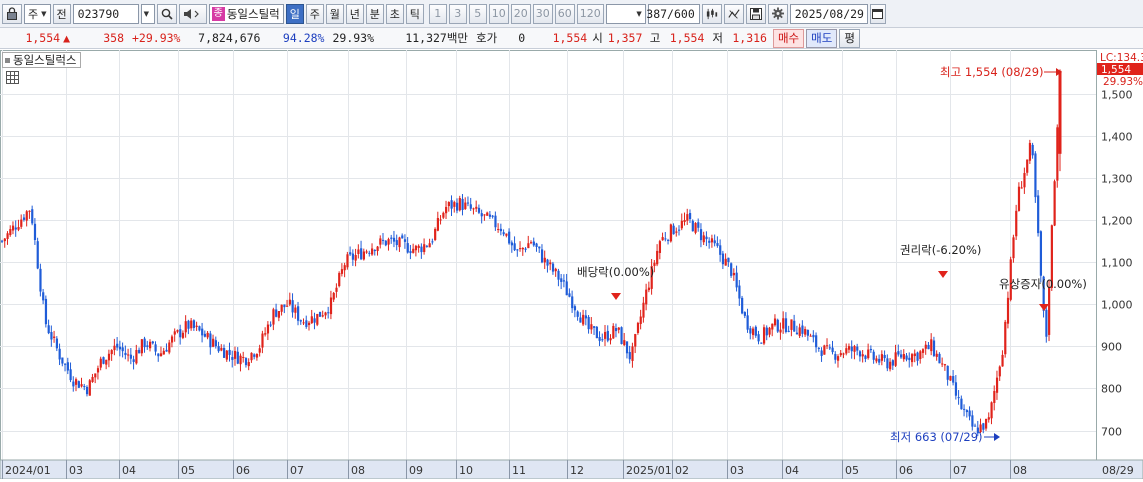  I want to click on minute-option-5: 5, so click(477, 13).